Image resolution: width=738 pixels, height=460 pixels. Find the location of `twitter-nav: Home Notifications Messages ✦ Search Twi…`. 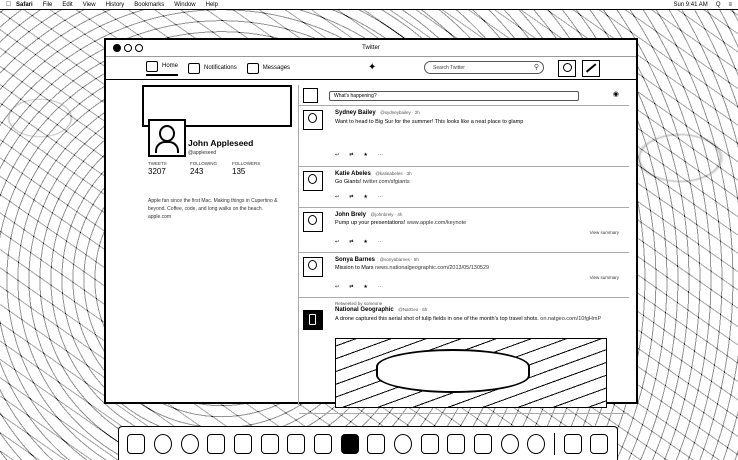

twitter-nav: Home Notifications Messages ✦ Search Twi… is located at coordinates (371, 68).